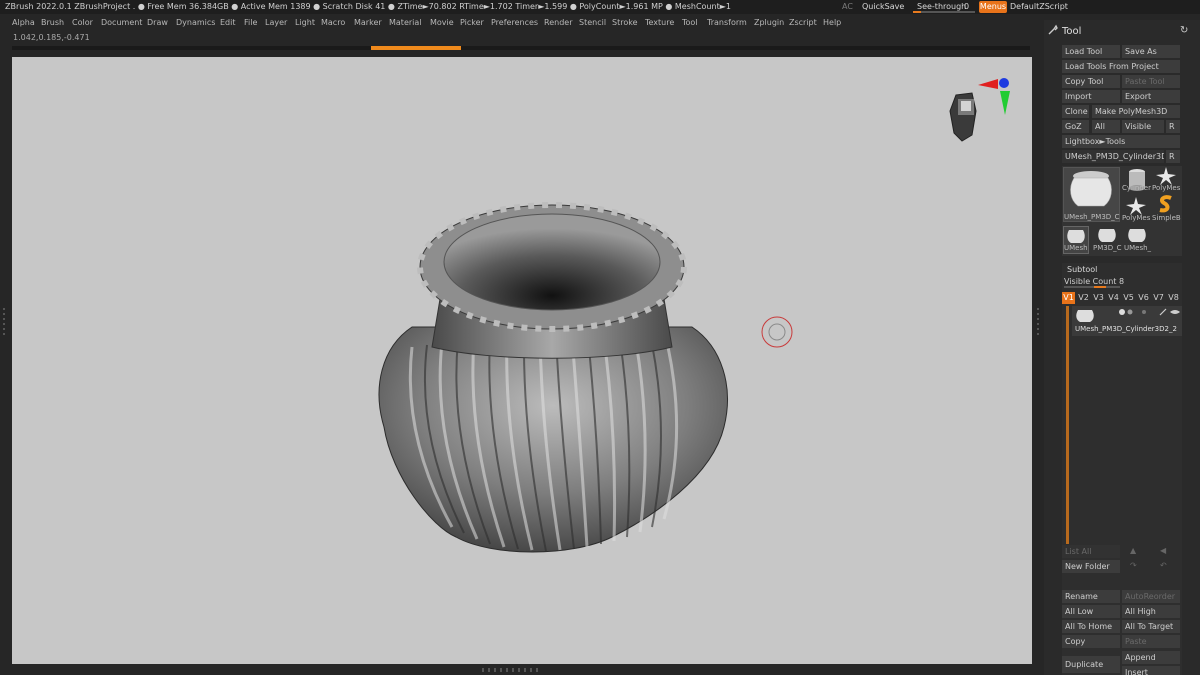 The image size is (1200, 675). What do you see at coordinates (1038, 335) in the screenshot?
I see `right-tray-handle` at bounding box center [1038, 335].